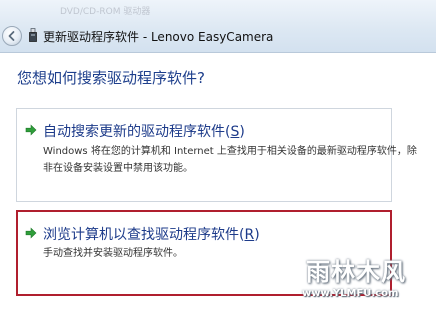 Image resolution: width=436 pixels, height=310 pixels. I want to click on back-button, so click(12, 36).